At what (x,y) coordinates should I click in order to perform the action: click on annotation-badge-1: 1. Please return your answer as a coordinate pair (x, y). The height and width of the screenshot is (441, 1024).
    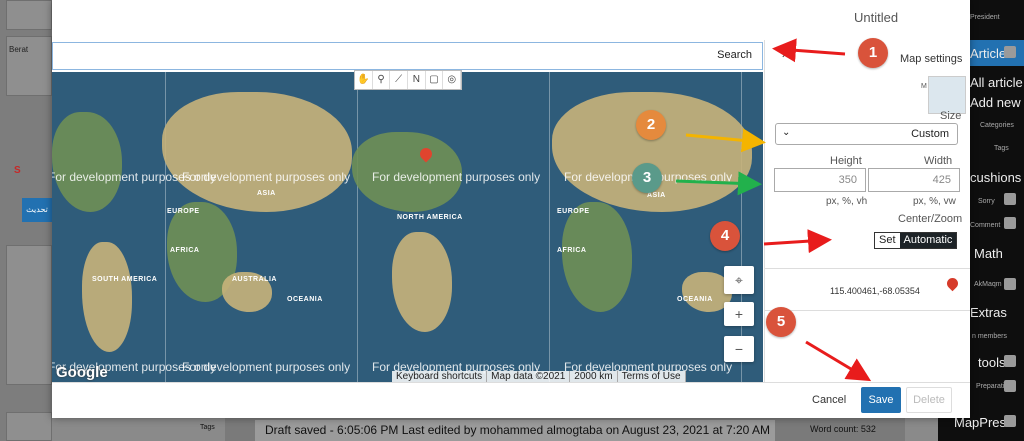
    Looking at the image, I should click on (873, 53).